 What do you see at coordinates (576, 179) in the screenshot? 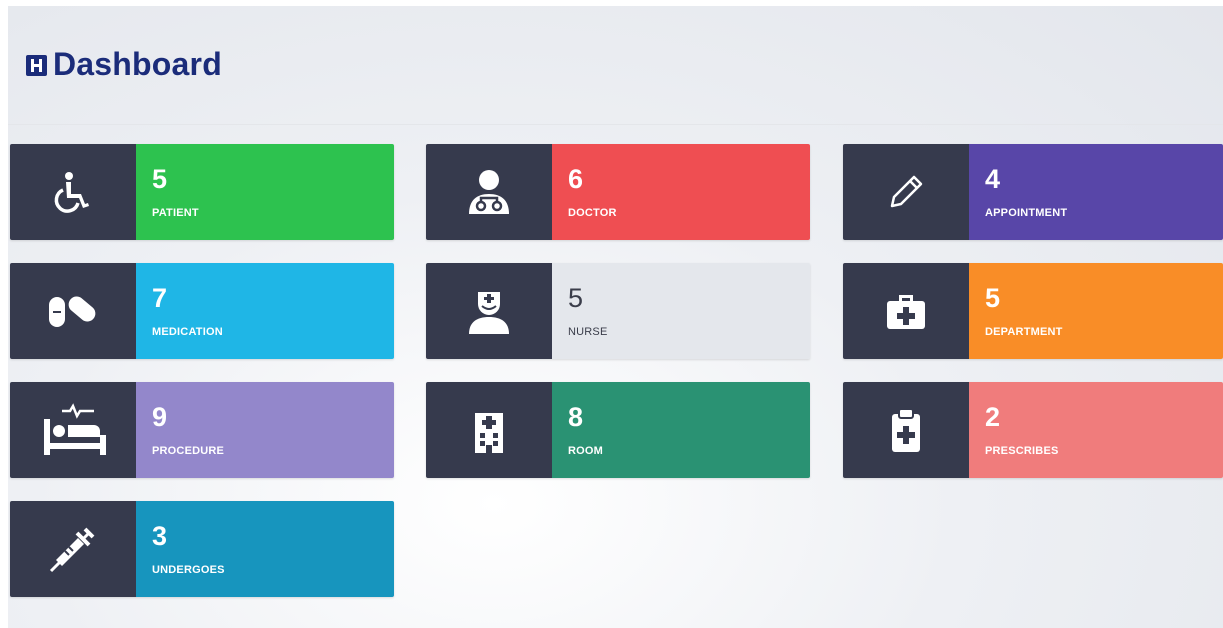
I see `card-count: 6` at bounding box center [576, 179].